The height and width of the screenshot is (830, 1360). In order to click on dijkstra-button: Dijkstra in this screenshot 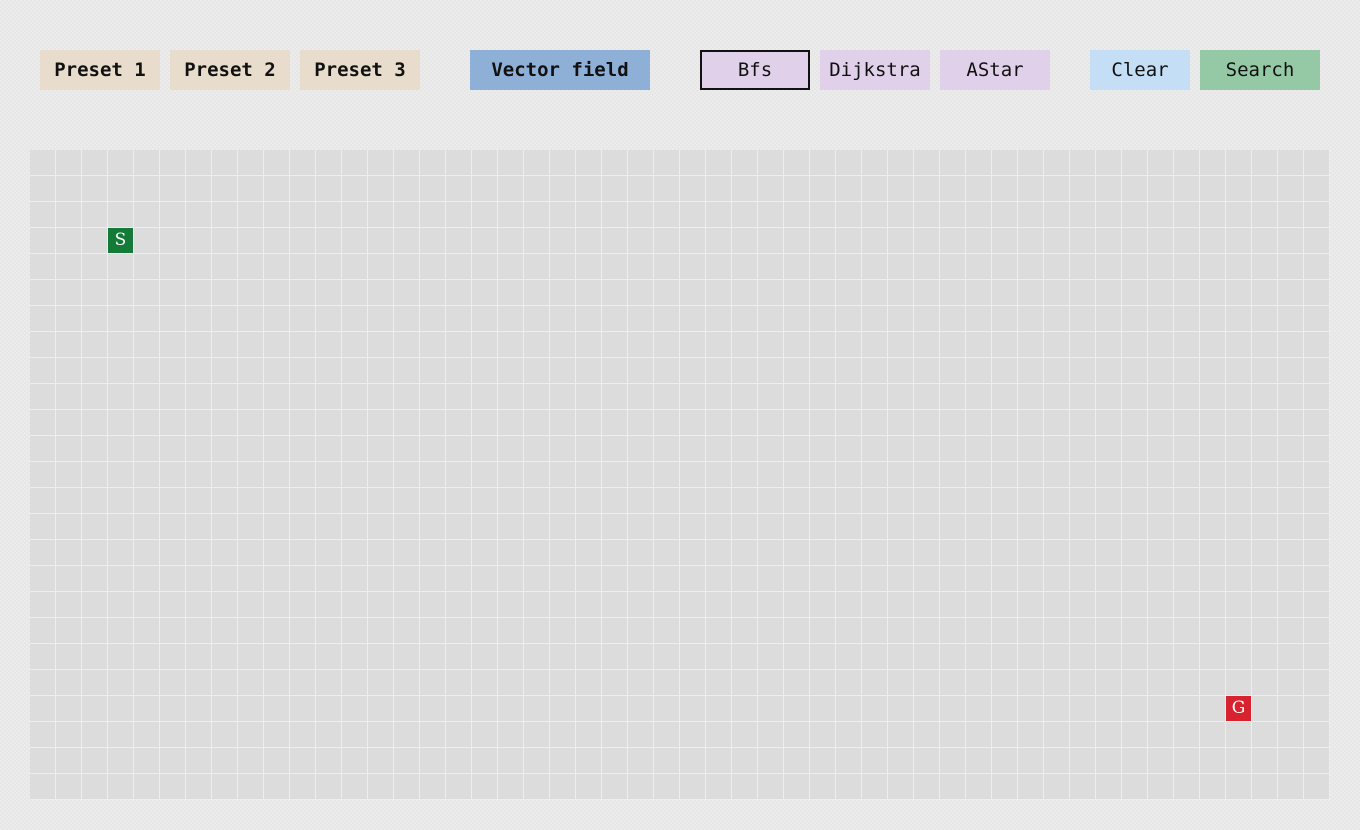, I will do `click(875, 70)`.